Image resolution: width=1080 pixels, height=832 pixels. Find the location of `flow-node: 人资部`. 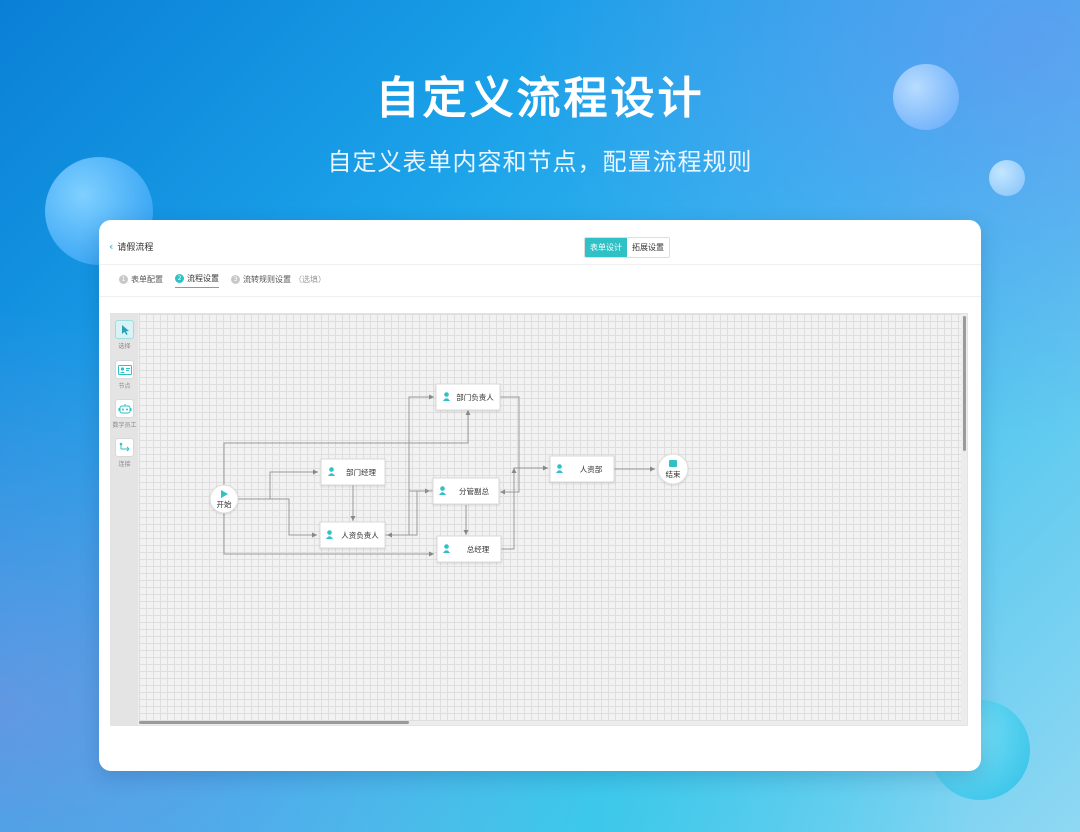

flow-node: 人资部 is located at coordinates (582, 469).